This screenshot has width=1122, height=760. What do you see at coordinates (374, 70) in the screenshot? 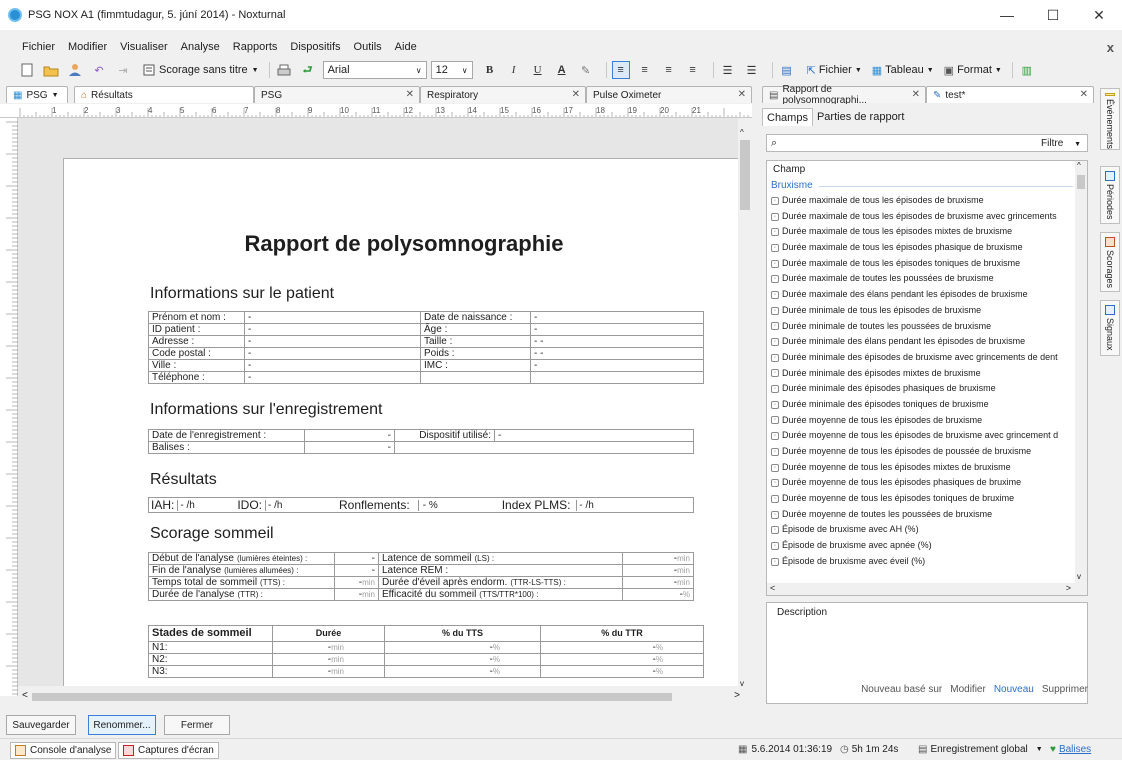
I see `font-name-select: Arial ∨` at bounding box center [374, 70].